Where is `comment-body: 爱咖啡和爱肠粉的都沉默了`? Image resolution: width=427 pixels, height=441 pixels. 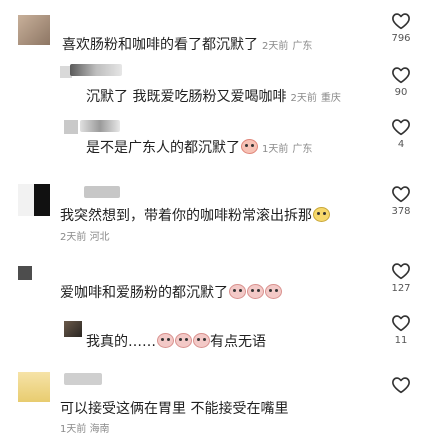 comment-body: 爱咖啡和爱肠粉的都沉默了 is located at coordinates (144, 293).